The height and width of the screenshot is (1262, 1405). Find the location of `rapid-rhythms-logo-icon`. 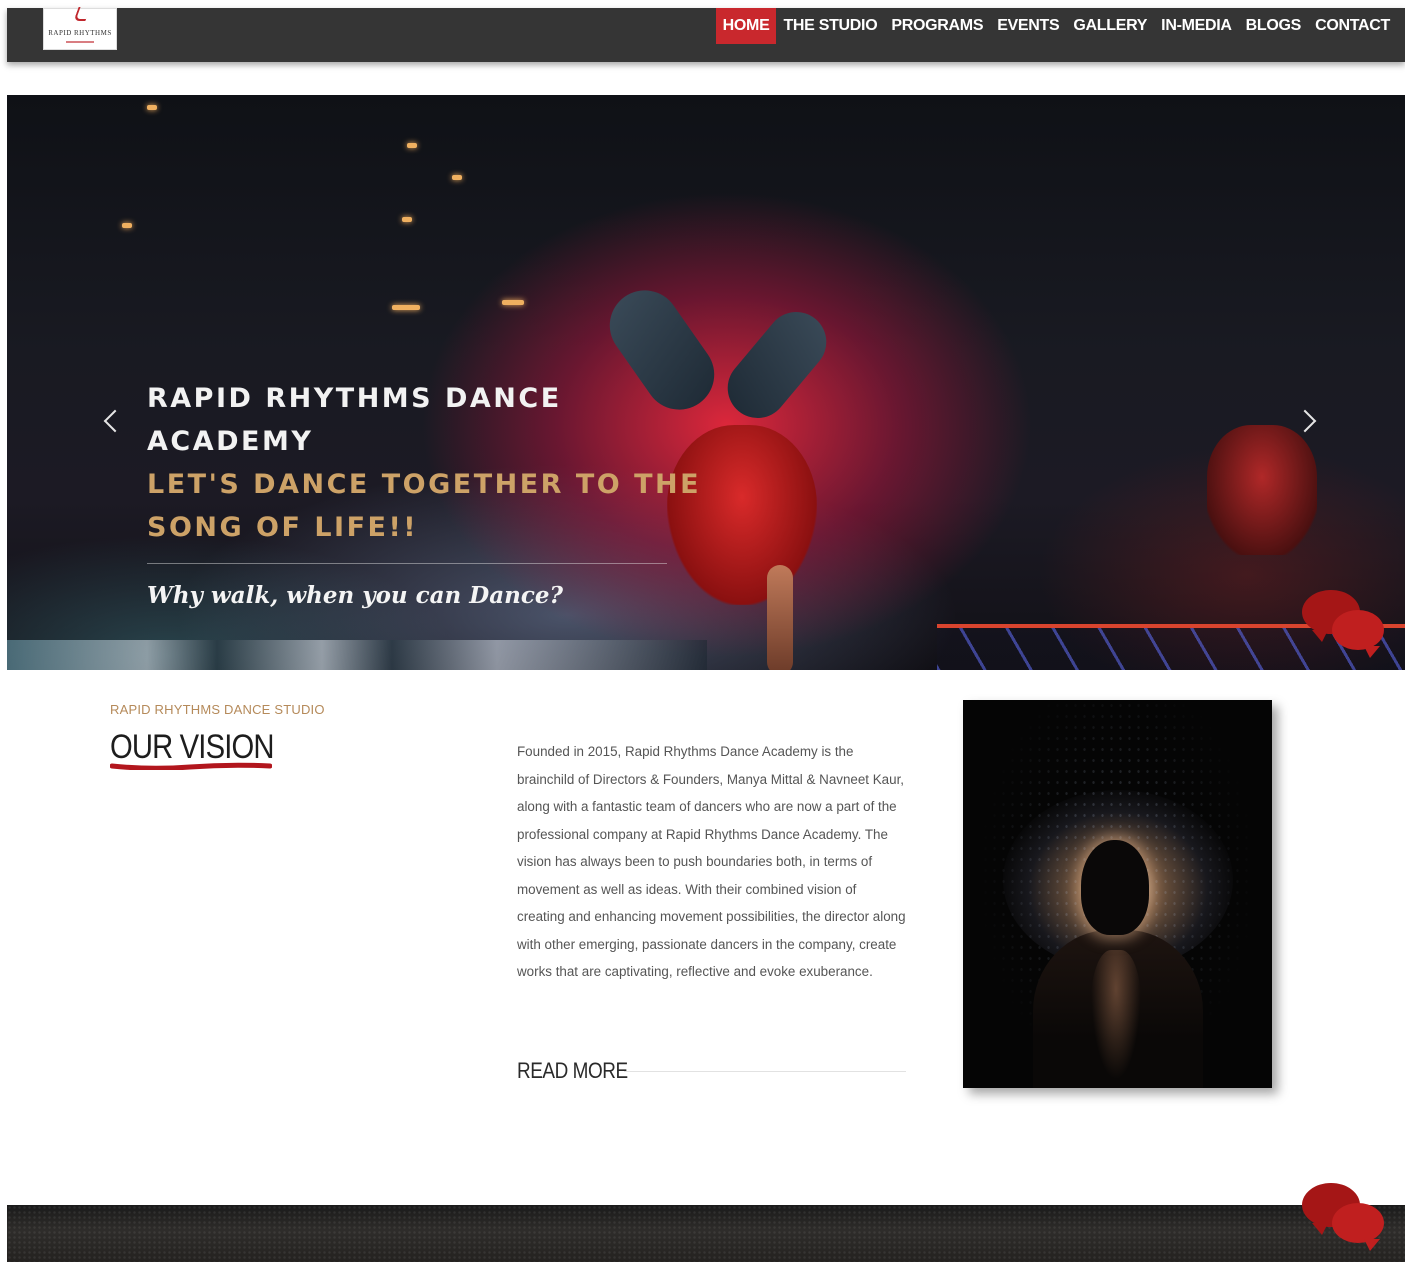

rapid-rhythms-logo-icon is located at coordinates (82, 14).